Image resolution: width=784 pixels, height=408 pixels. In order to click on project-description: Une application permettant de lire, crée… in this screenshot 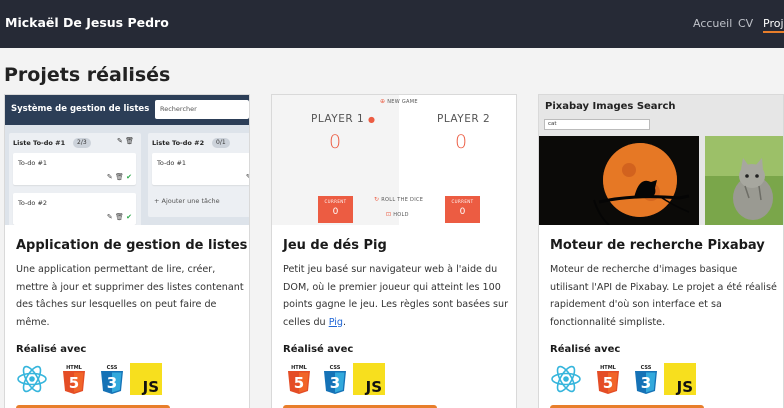, I will do `click(130, 296)`.